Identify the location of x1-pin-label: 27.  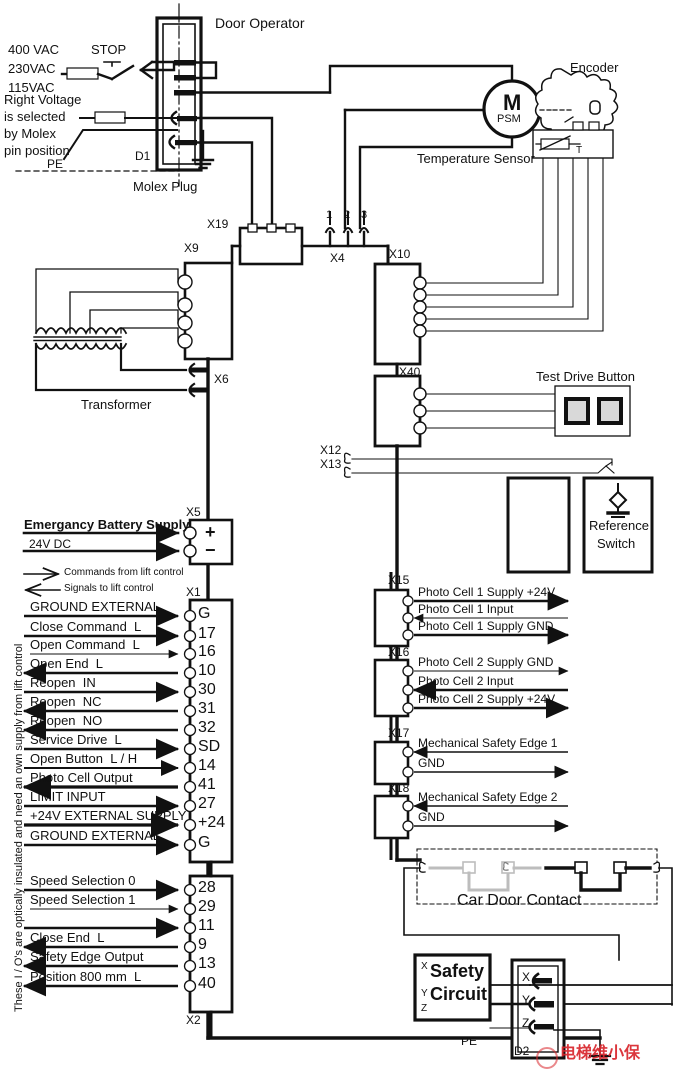
(207, 803).